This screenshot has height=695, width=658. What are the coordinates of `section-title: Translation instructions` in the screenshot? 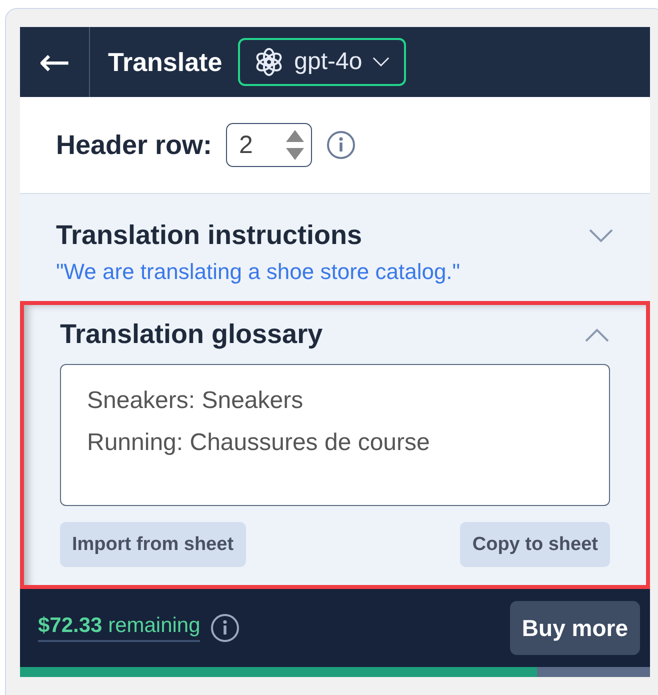 It's located at (209, 235).